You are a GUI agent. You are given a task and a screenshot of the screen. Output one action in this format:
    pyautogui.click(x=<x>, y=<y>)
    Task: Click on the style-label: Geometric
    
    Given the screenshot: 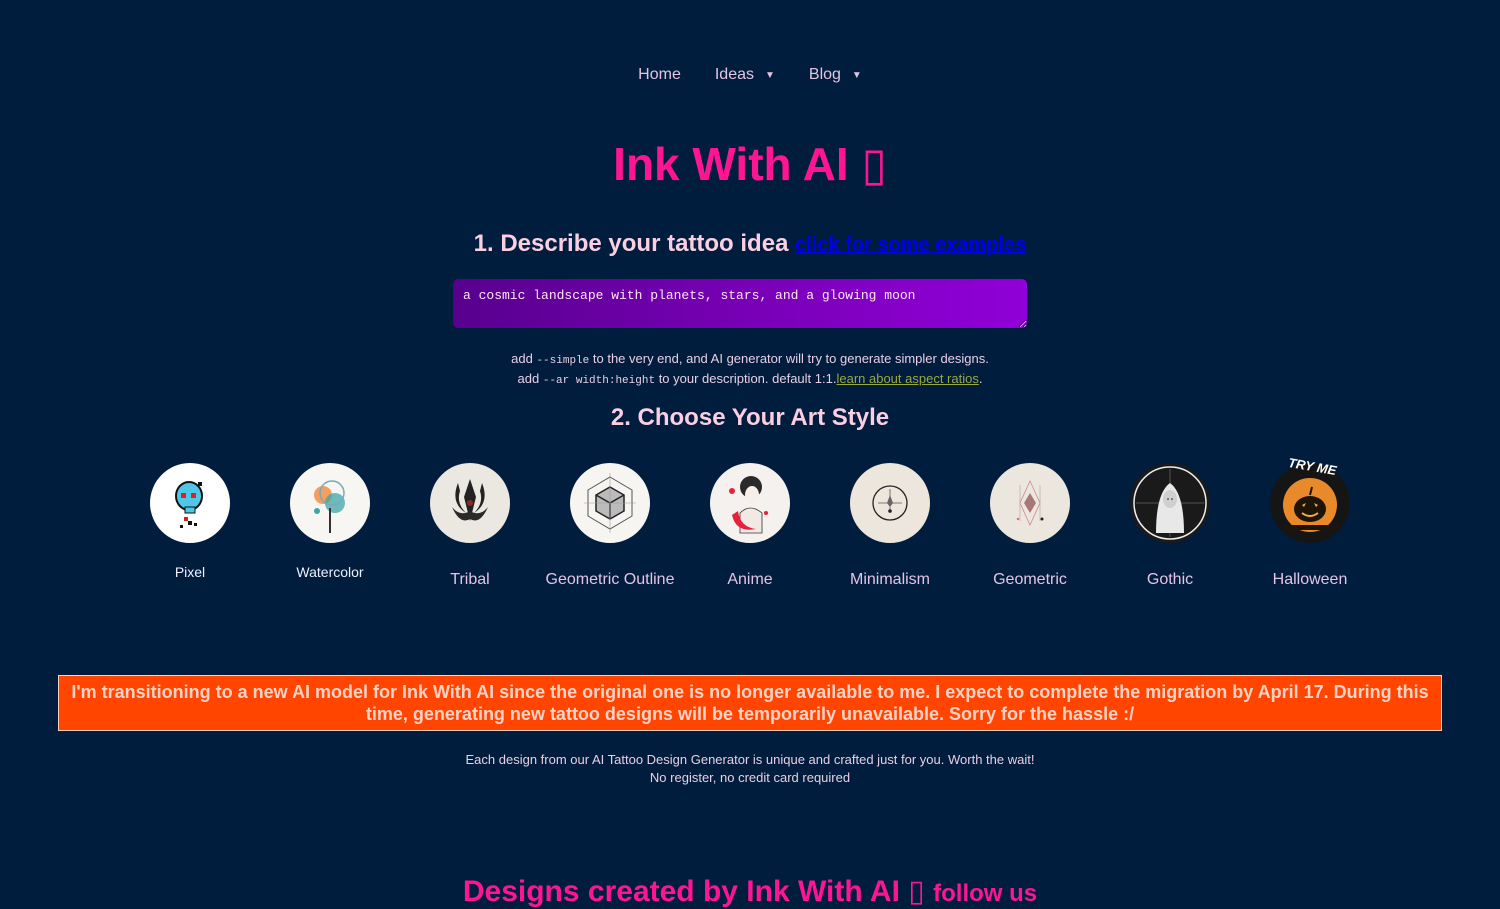 What is the action you would take?
    pyautogui.click(x=1030, y=579)
    